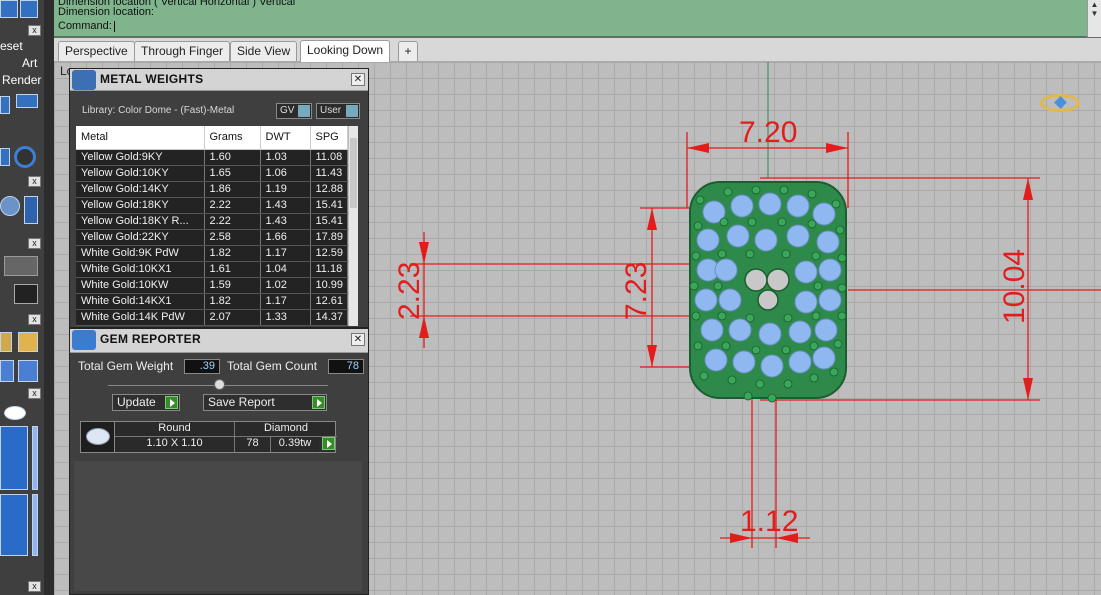  I want to click on dimension-bottom-width: 1.12, so click(769, 521).